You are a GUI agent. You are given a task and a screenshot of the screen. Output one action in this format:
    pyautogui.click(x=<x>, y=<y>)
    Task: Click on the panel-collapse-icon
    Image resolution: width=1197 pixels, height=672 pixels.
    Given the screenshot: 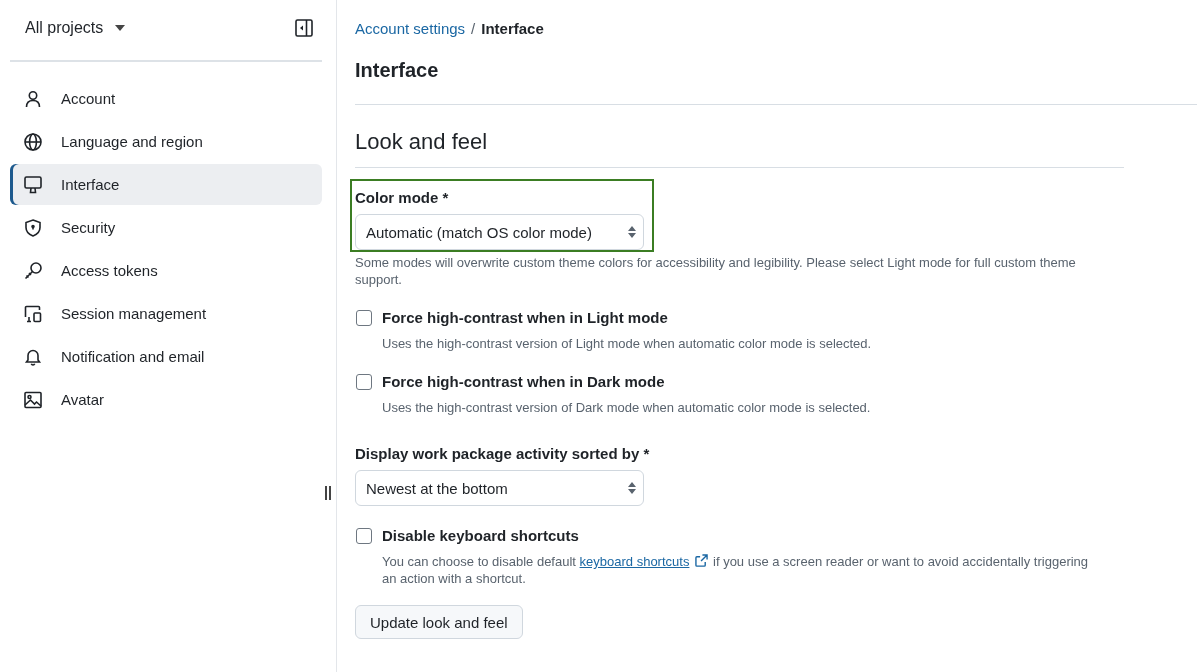 What is the action you would take?
    pyautogui.click(x=304, y=28)
    